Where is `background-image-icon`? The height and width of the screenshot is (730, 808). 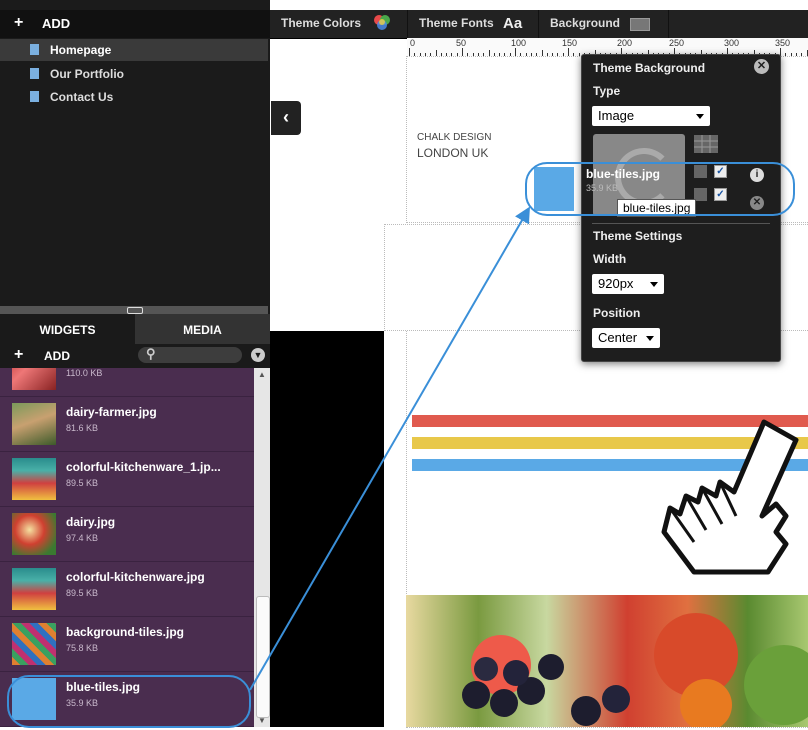
background-image-icon is located at coordinates (640, 24).